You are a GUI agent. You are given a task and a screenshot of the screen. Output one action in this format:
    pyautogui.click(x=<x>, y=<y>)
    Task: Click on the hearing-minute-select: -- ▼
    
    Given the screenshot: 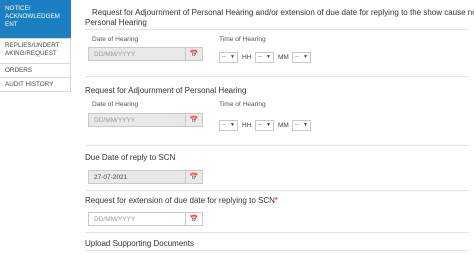 What is the action you would take?
    pyautogui.click(x=264, y=57)
    